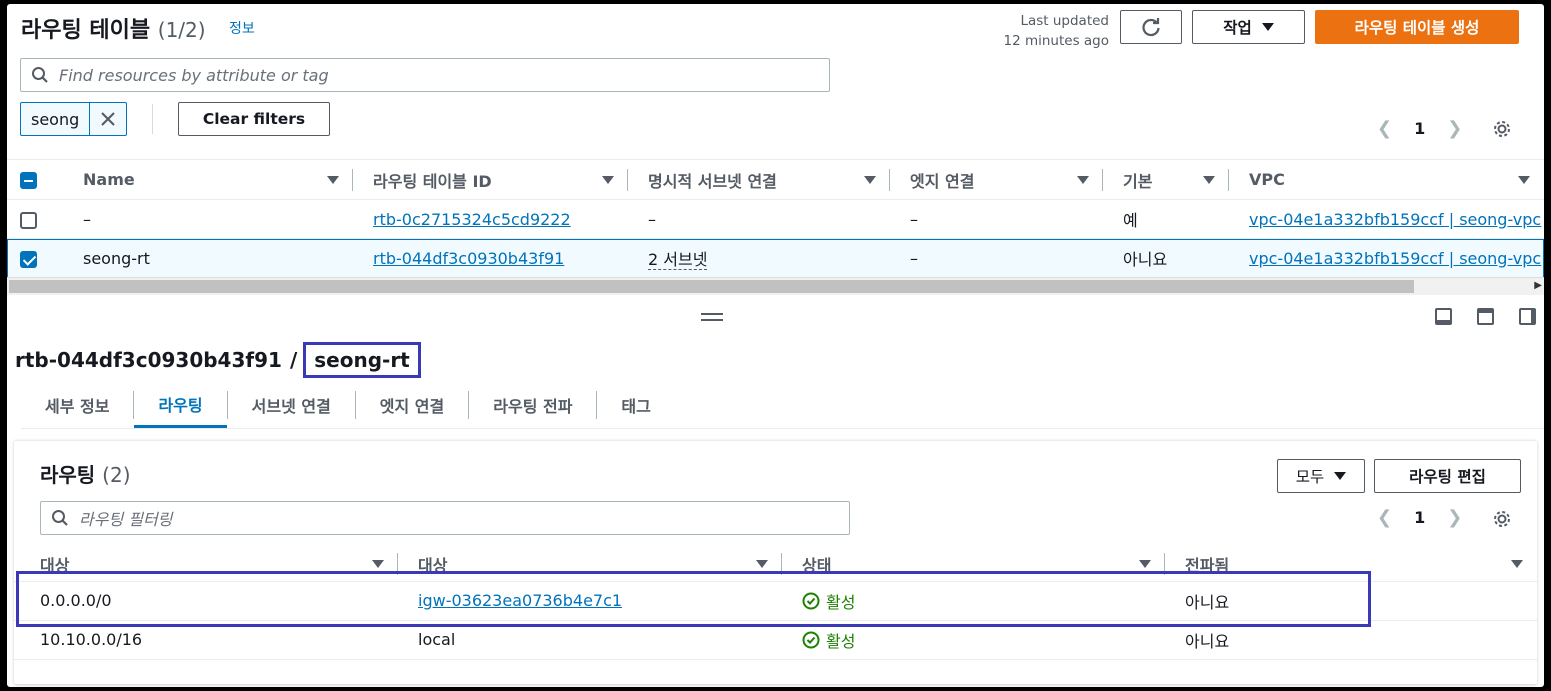 The image size is (1551, 691). What do you see at coordinates (55, 119) in the screenshot?
I see `filter-chip-label: seong` at bounding box center [55, 119].